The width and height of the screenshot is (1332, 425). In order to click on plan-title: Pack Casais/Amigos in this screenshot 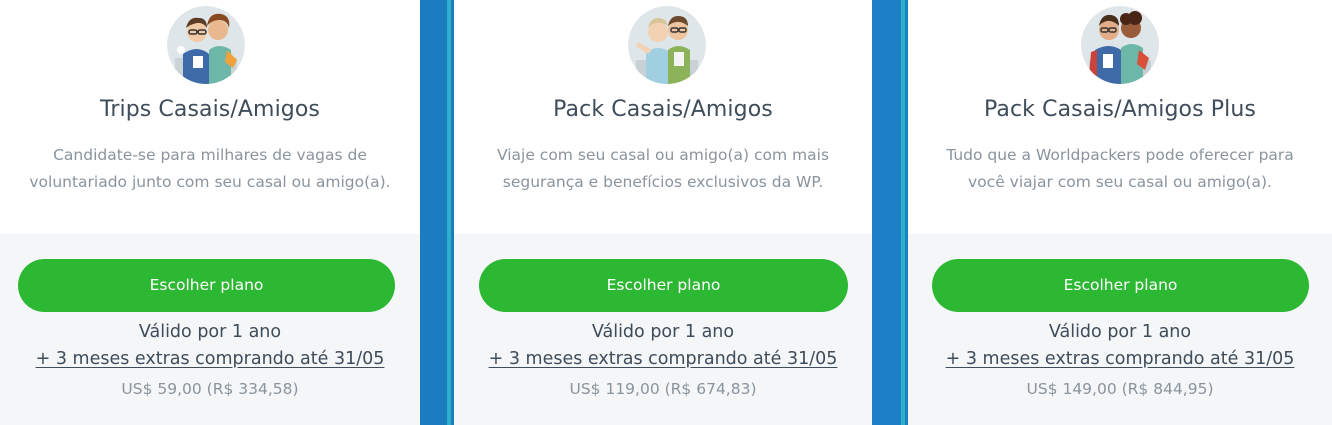, I will do `click(663, 109)`.